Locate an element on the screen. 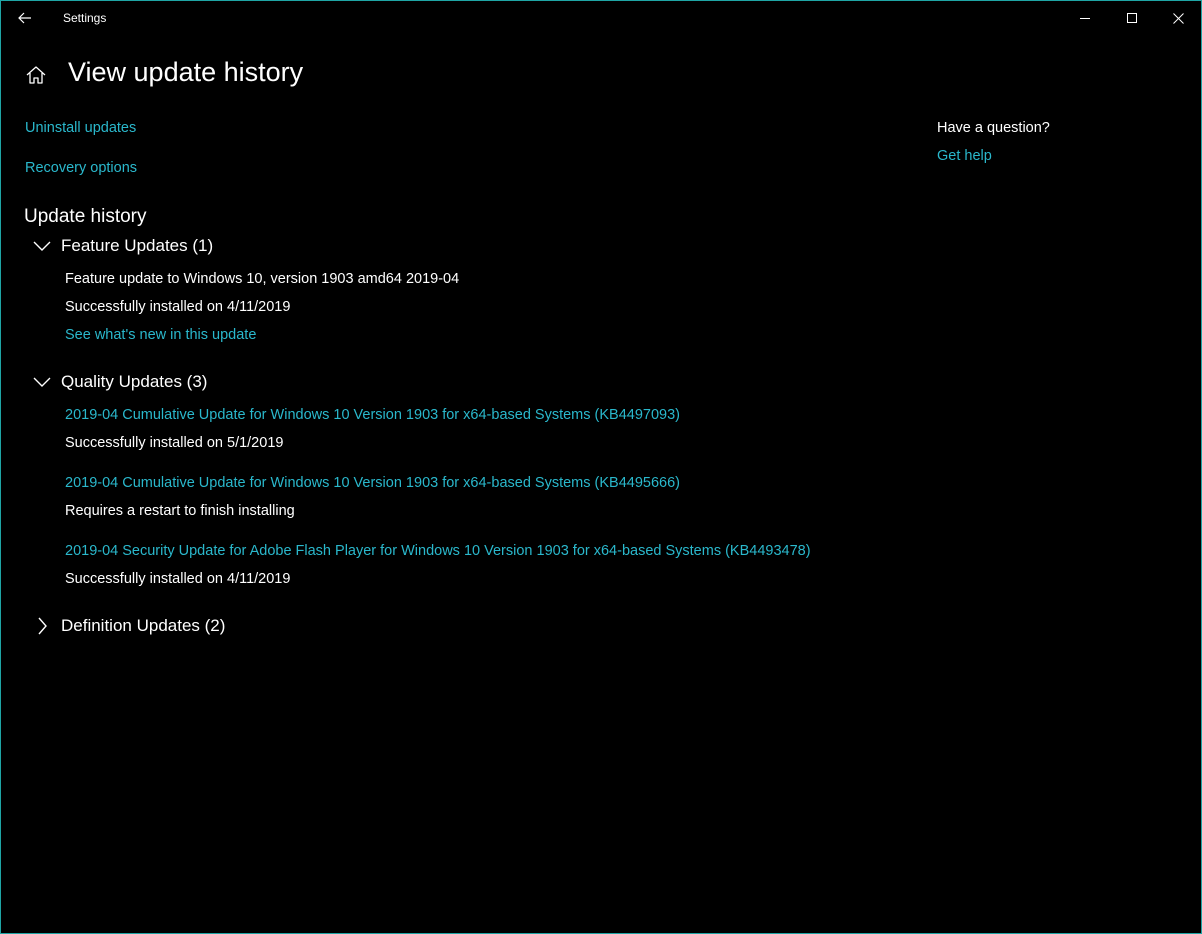 Image resolution: width=1202 pixels, height=934 pixels. group-label: Definition Updates (2) is located at coordinates (143, 625).